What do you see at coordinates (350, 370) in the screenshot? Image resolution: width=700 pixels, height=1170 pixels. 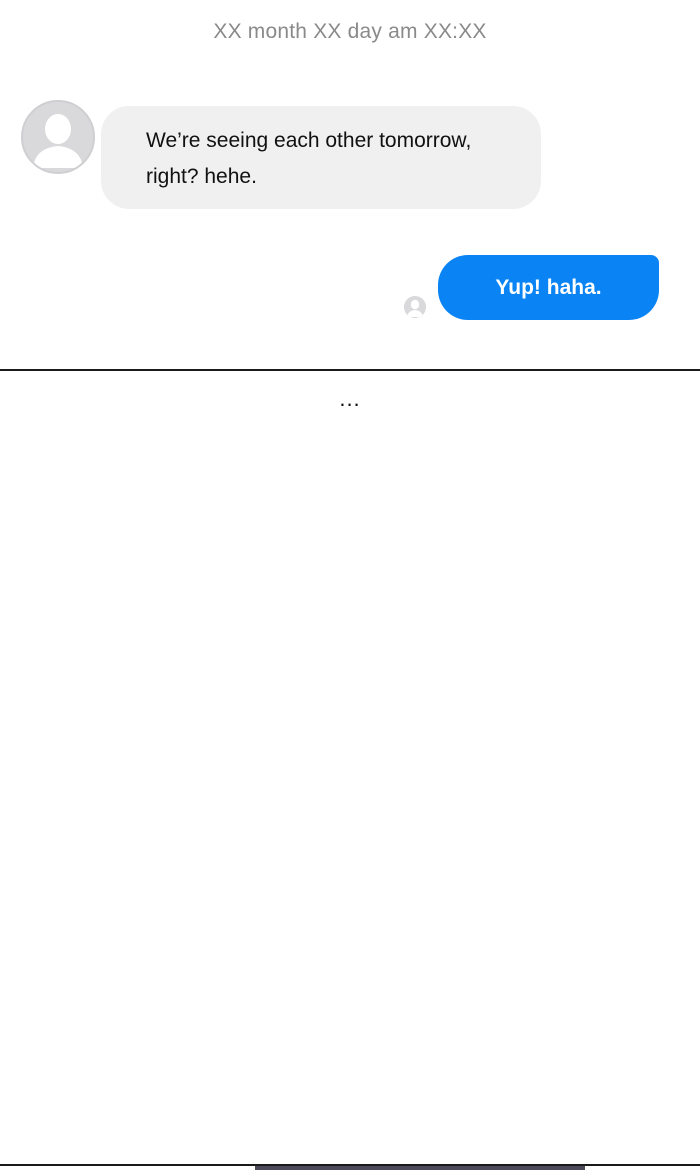 I see `panel-divider-top` at bounding box center [350, 370].